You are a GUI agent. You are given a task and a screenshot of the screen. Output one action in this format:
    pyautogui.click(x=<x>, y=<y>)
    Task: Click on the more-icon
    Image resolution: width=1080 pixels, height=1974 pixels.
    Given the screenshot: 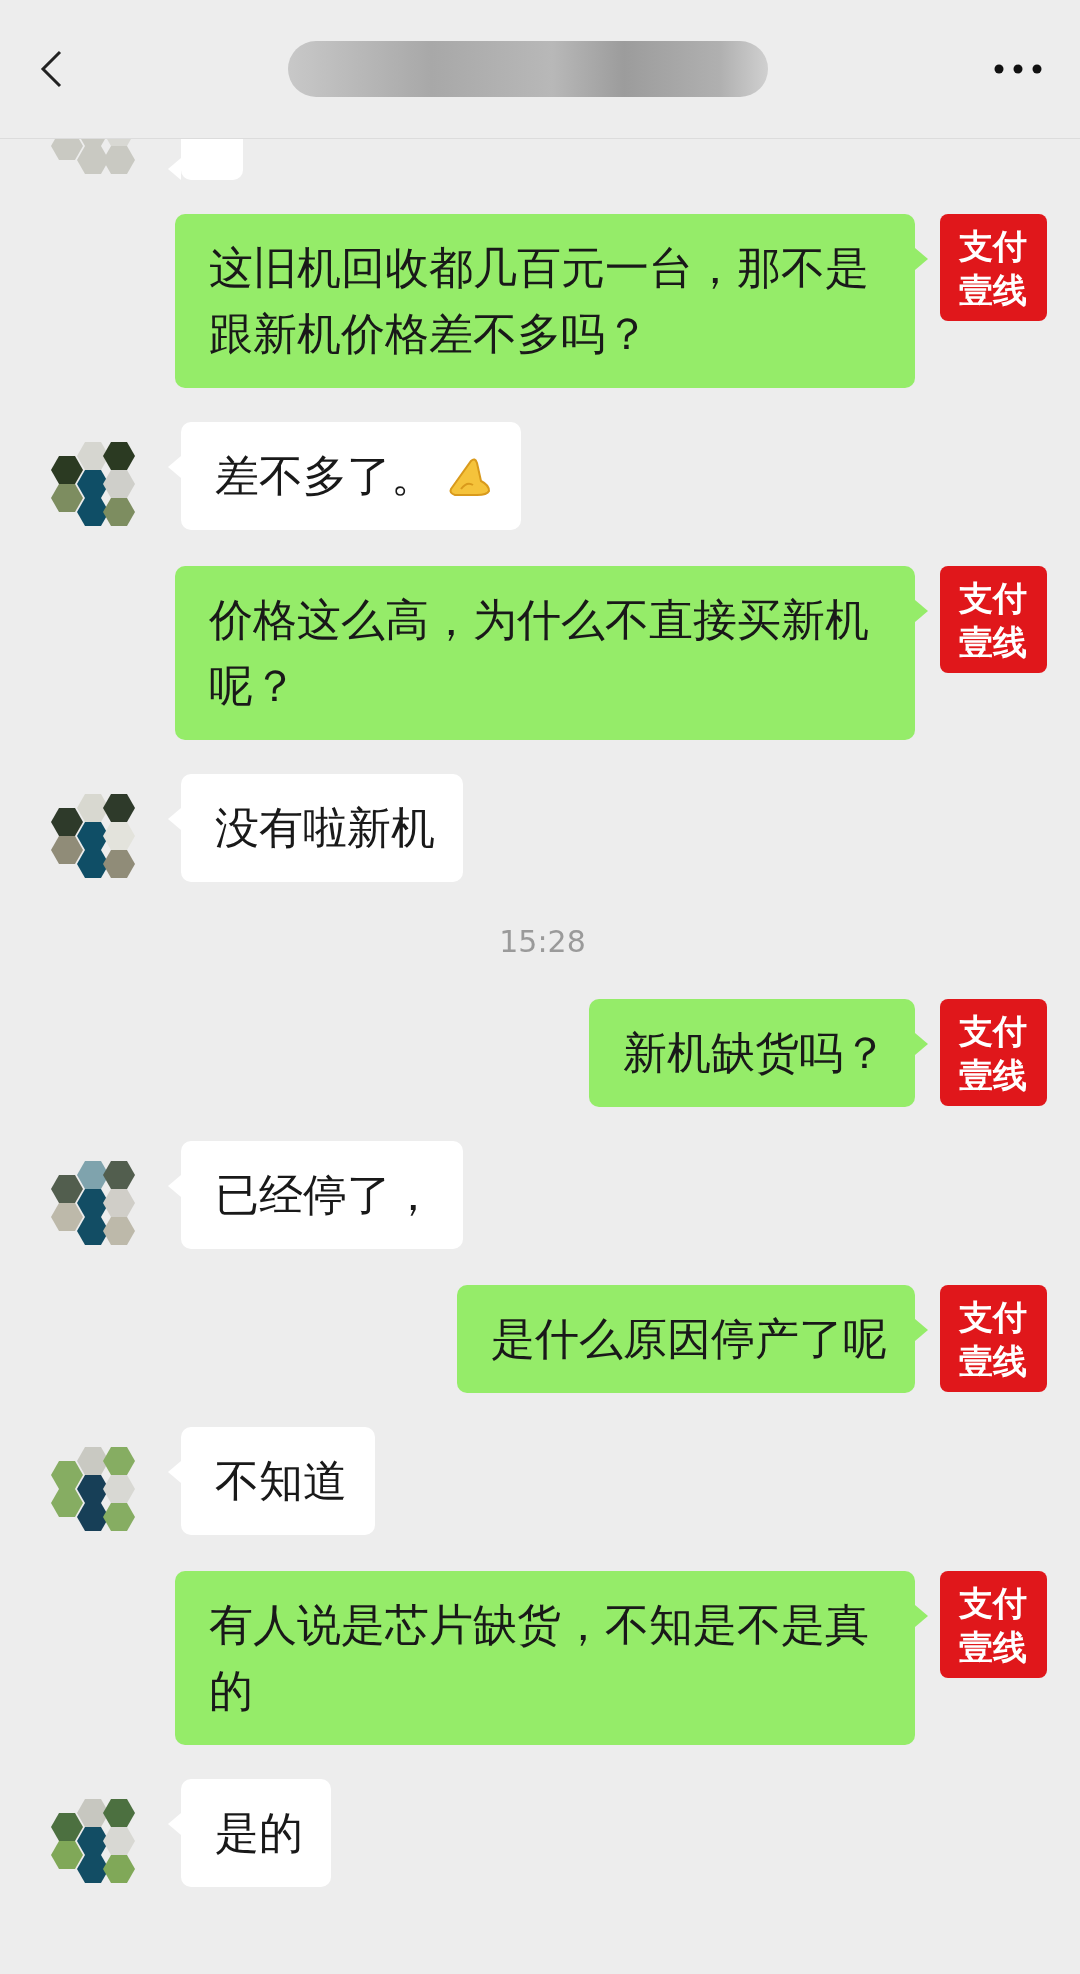 What is the action you would take?
    pyautogui.click(x=1018, y=69)
    